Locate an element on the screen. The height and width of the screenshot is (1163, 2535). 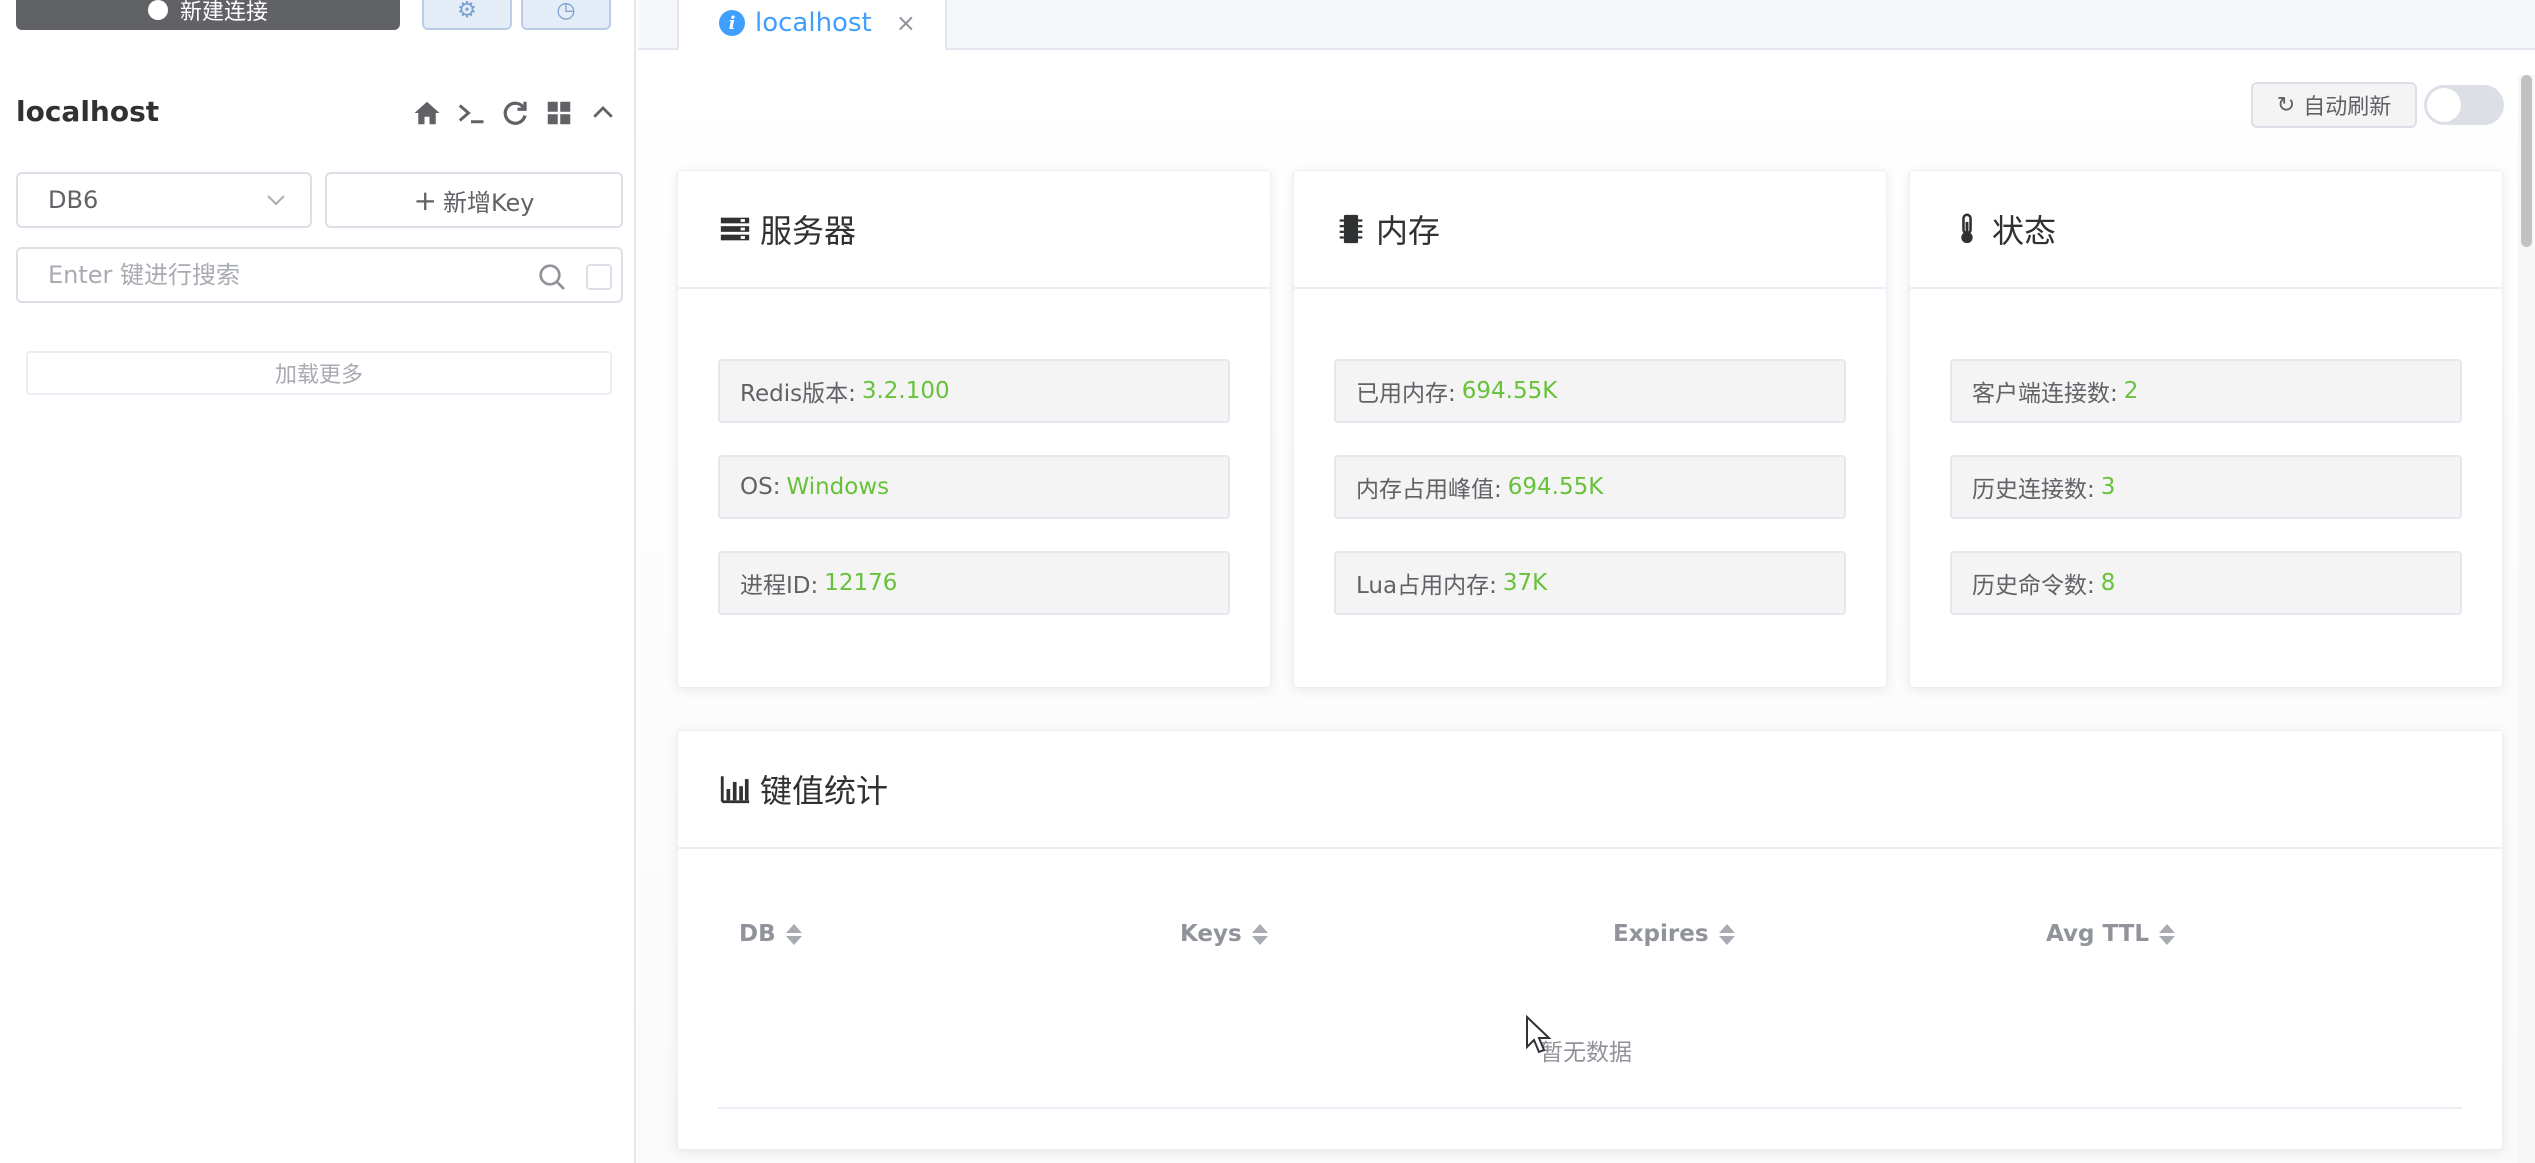
stat-lua-memory: Lua占用内存: 37K is located at coordinates (1590, 583).